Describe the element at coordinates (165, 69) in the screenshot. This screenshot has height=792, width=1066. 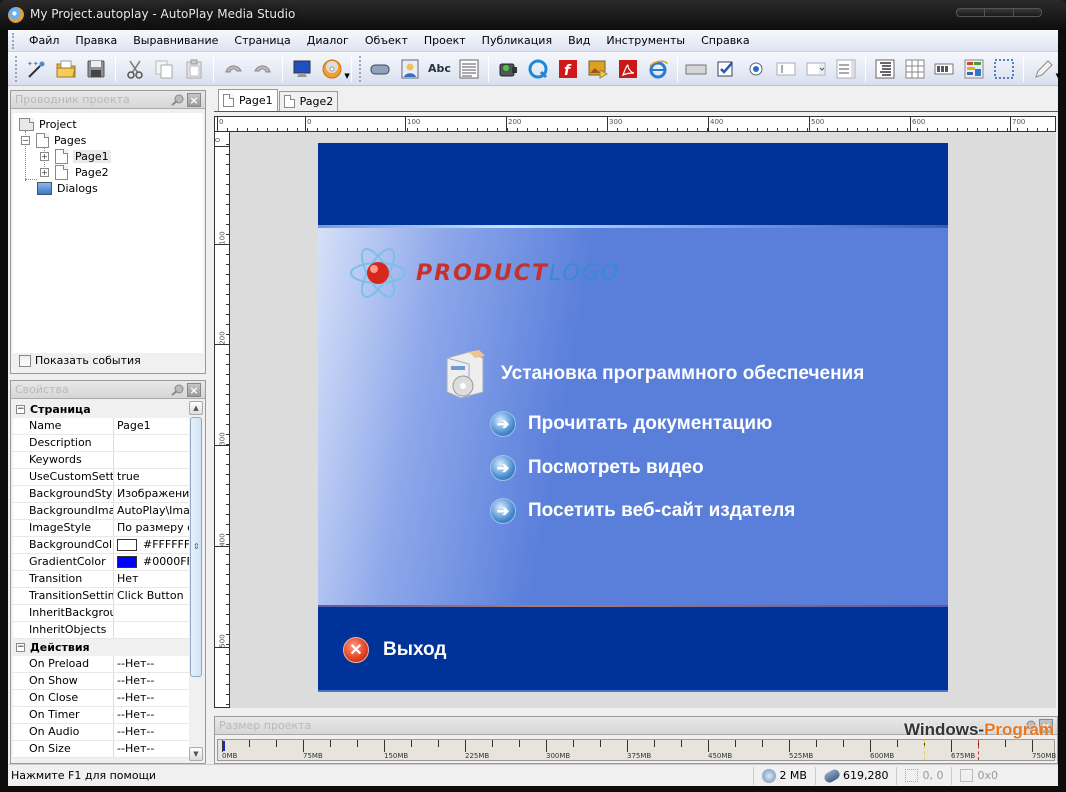
I see `copy-icon` at that location.